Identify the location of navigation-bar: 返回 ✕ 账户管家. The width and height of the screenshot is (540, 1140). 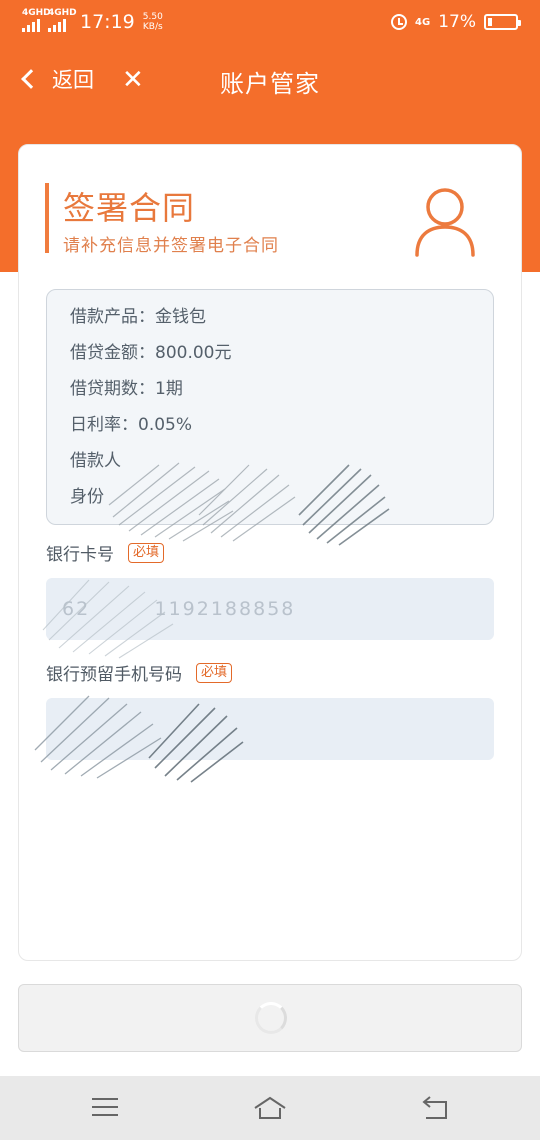
(270, 81).